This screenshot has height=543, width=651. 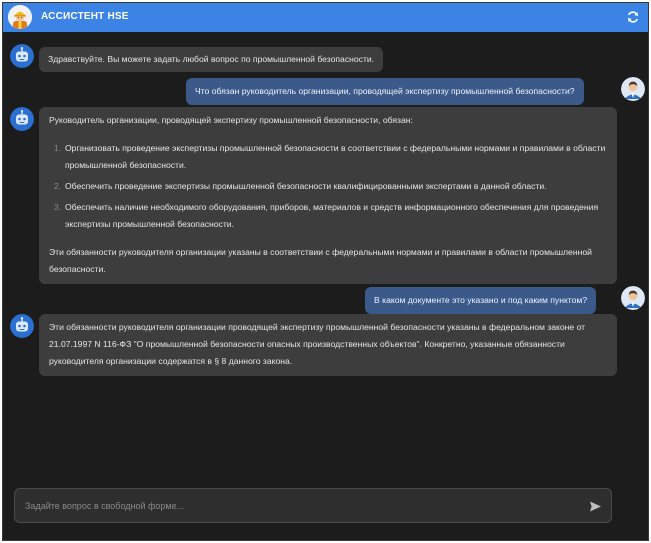 I want to click on list-item-number: 1., so click(x=58, y=148).